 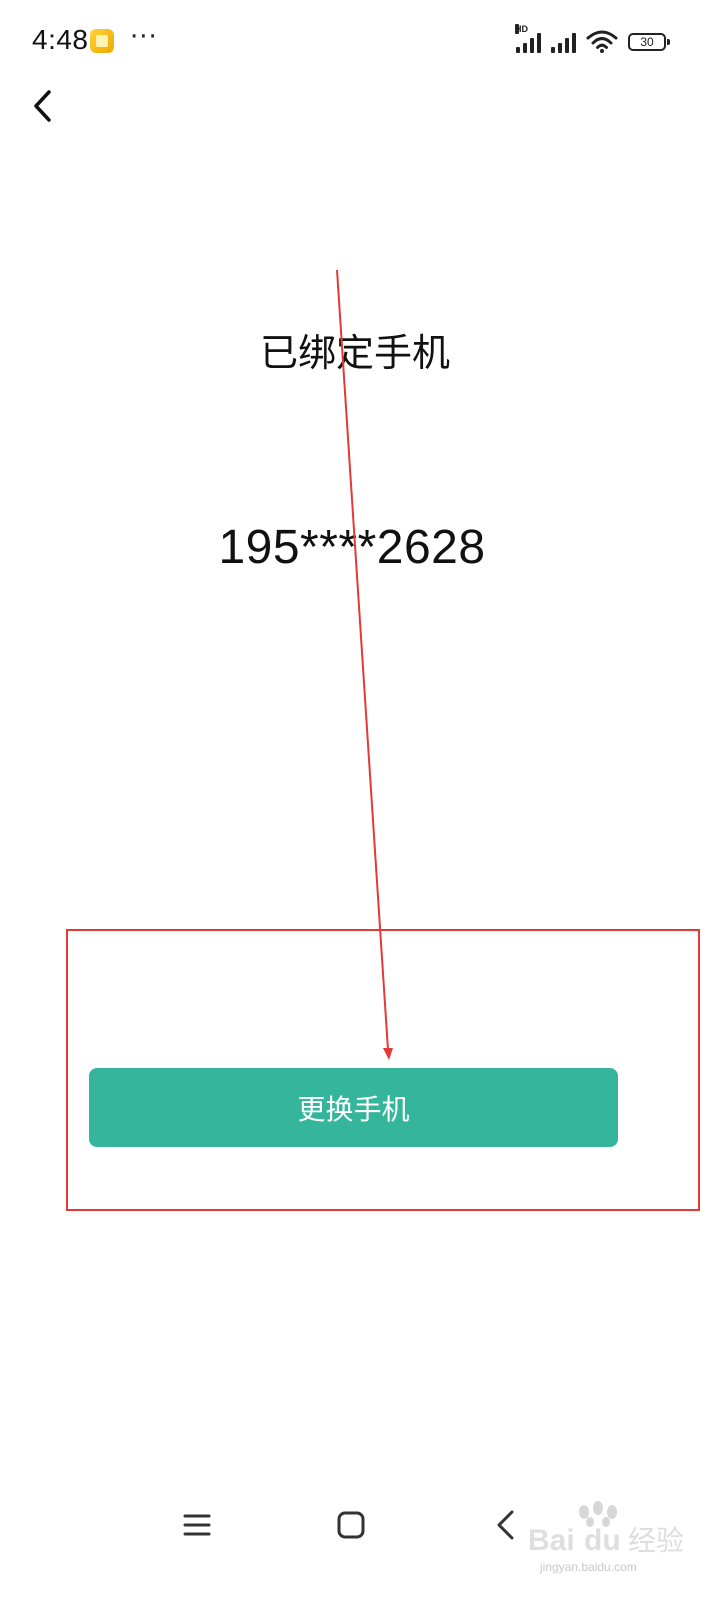 I want to click on home-icon, so click(x=351, y=1525).